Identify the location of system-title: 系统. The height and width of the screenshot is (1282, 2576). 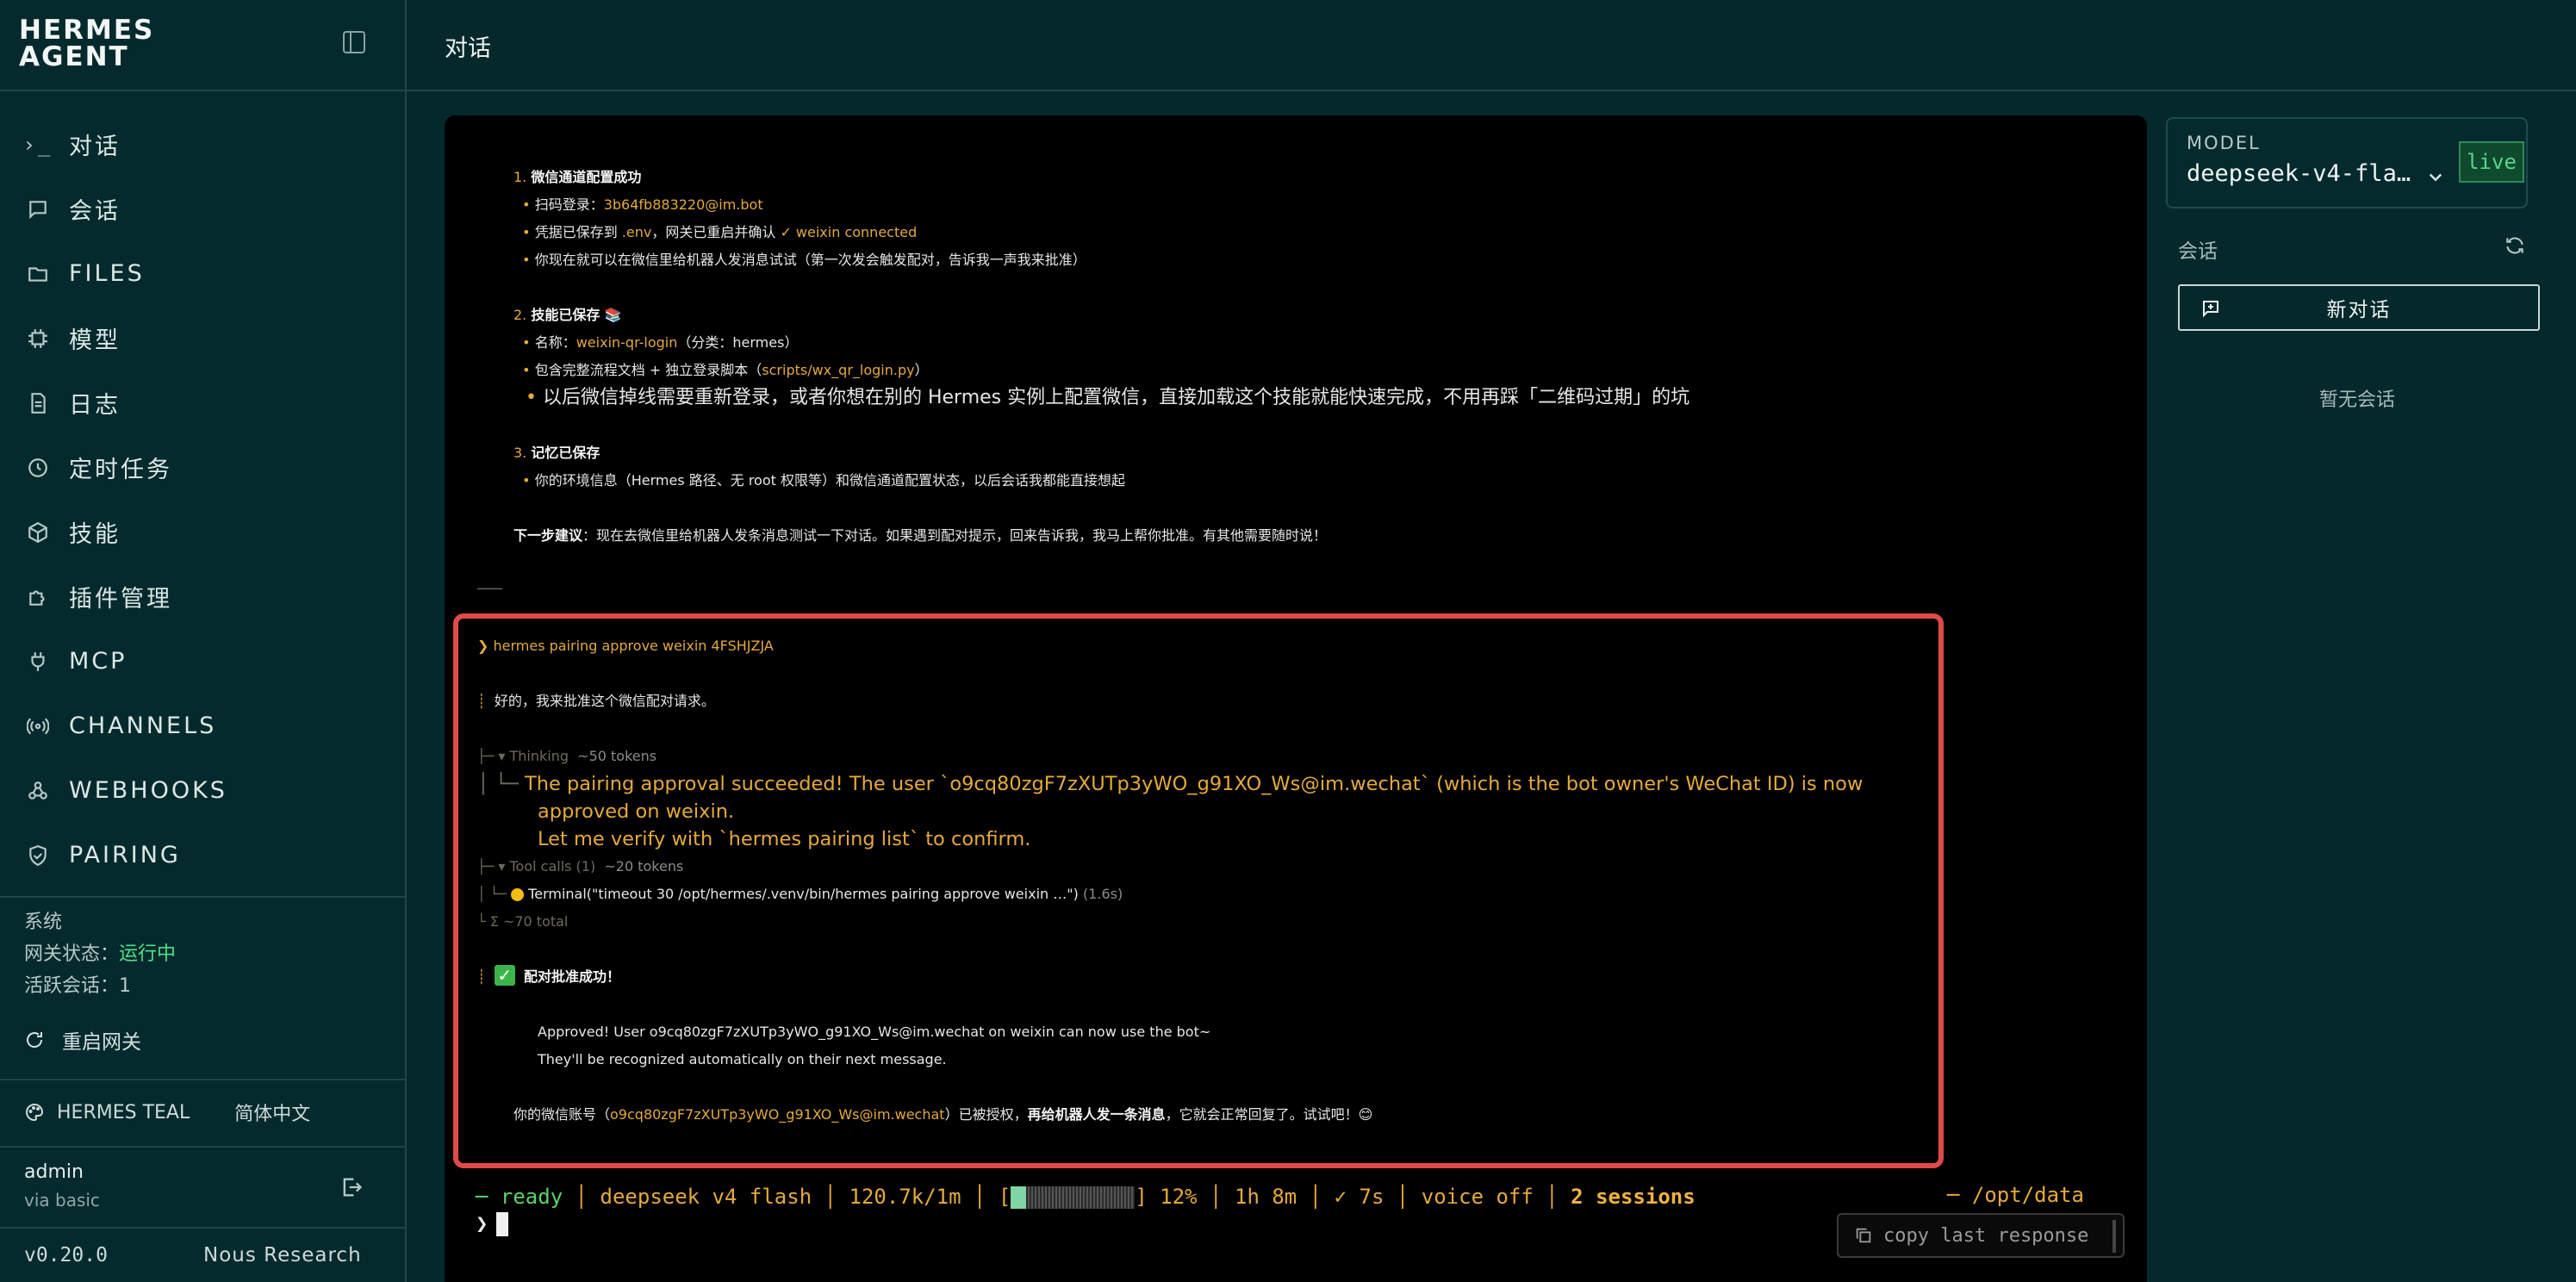
(44, 922).